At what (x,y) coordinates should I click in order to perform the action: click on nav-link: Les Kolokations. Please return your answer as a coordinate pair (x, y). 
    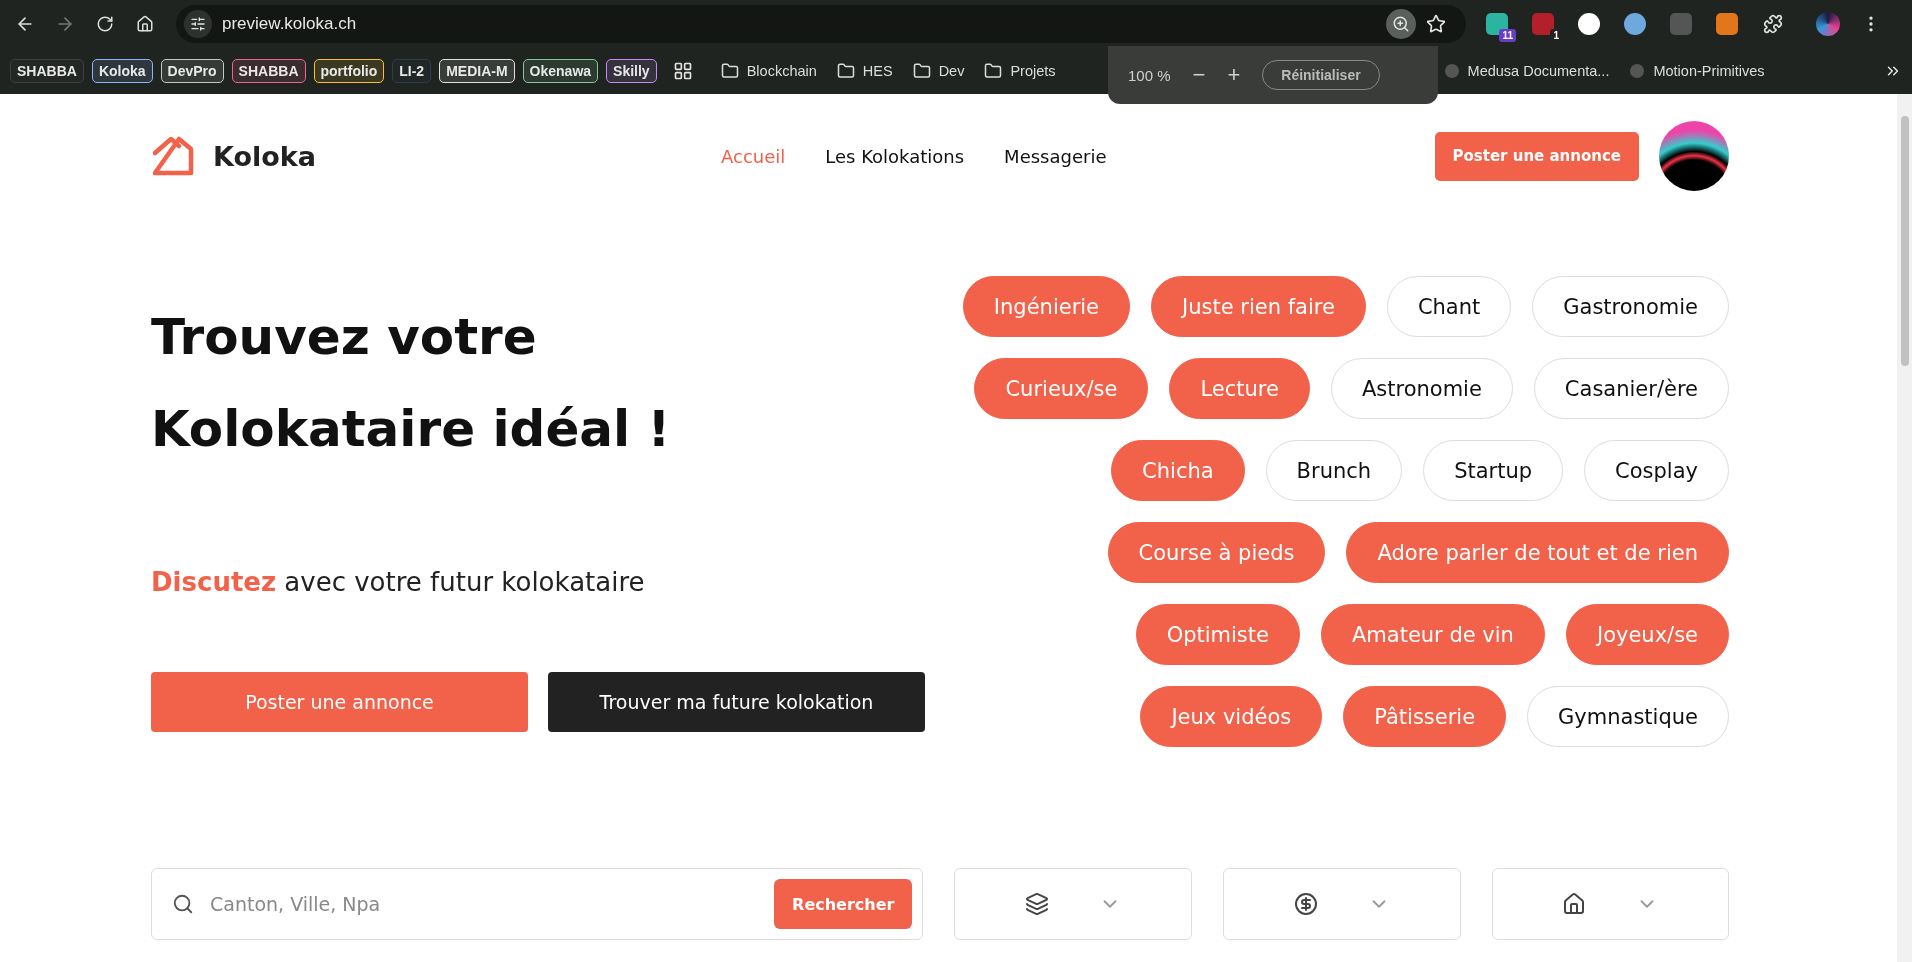
    Looking at the image, I should click on (895, 156).